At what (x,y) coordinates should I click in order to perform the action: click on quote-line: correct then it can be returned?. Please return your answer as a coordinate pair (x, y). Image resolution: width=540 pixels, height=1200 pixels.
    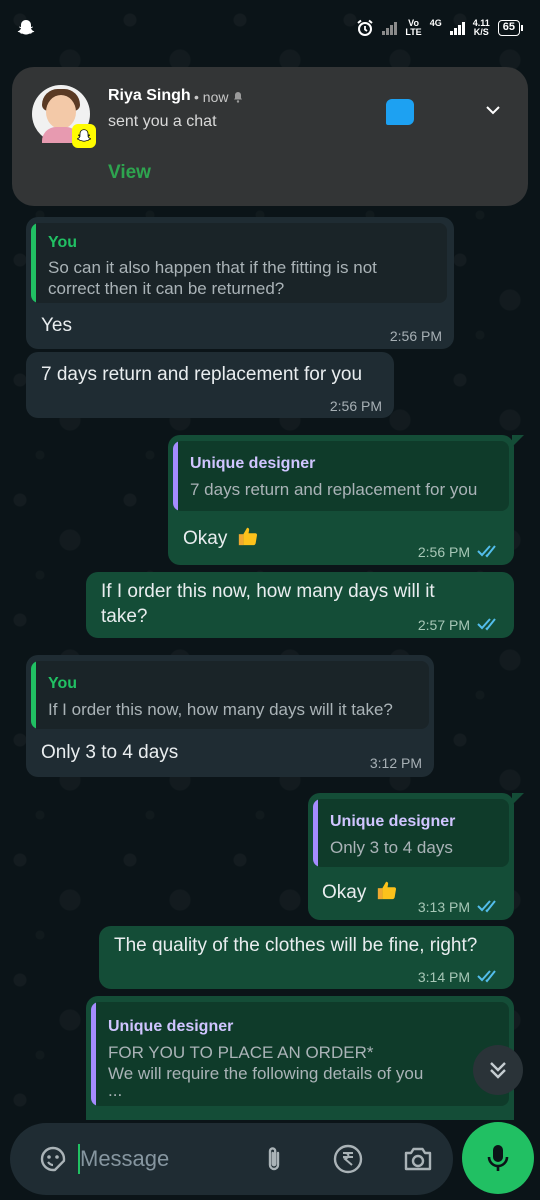
    Looking at the image, I should click on (166, 288).